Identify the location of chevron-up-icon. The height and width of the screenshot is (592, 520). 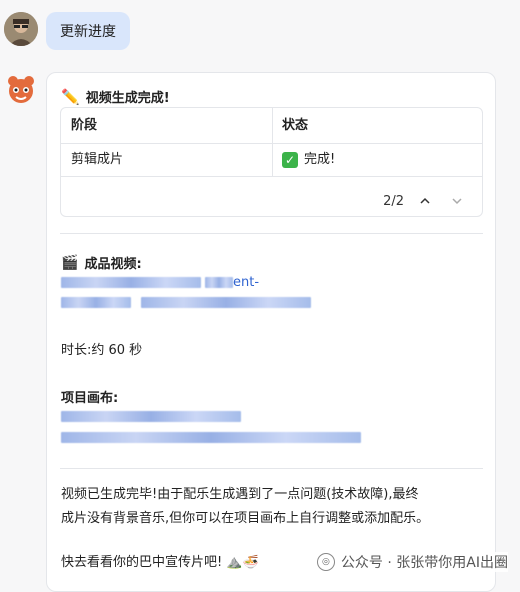
(425, 200).